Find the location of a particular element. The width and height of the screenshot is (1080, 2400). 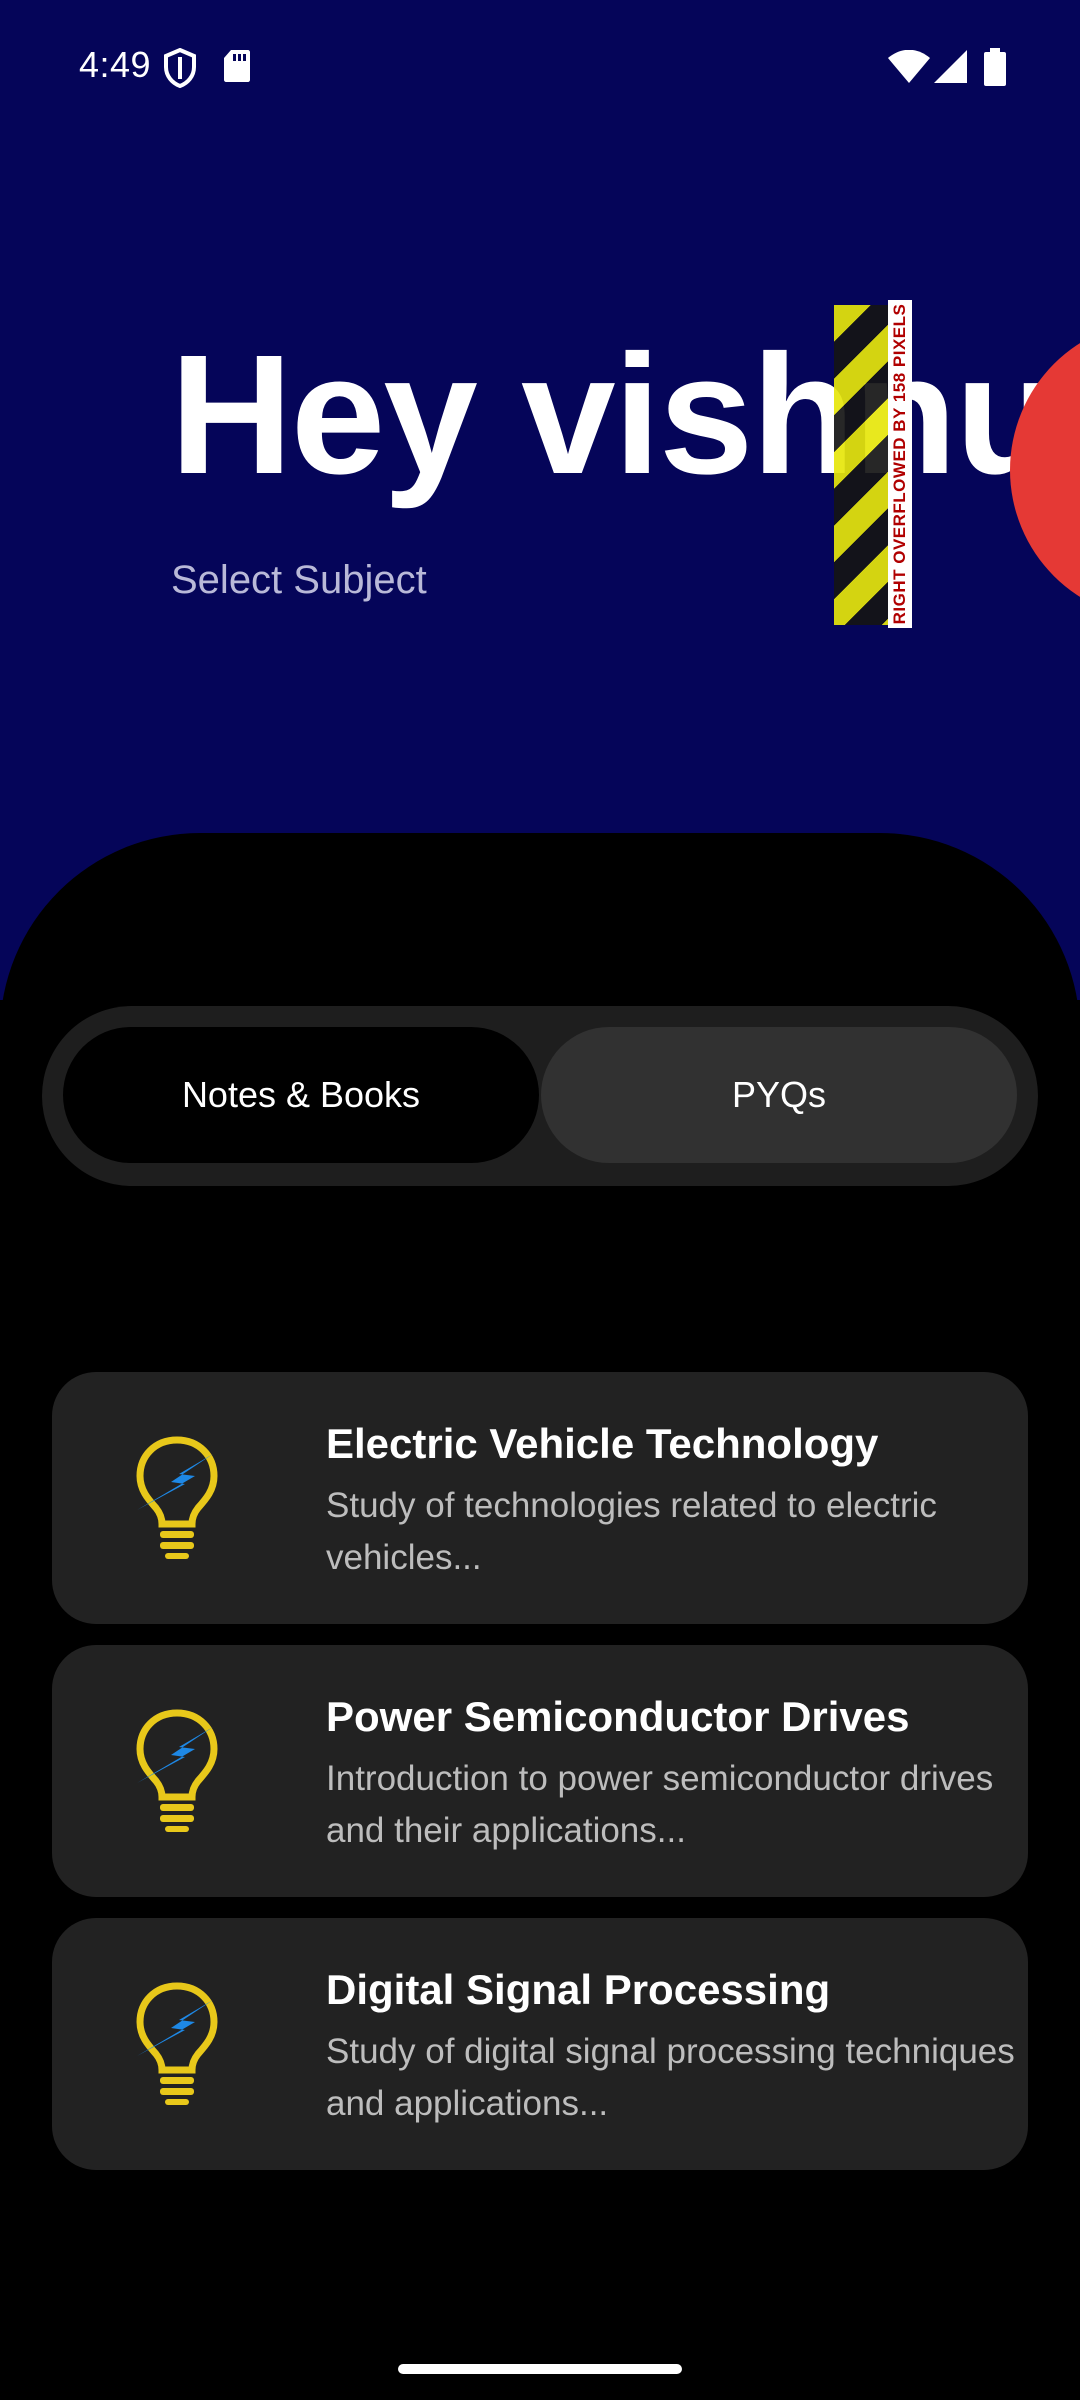

overflow-warning-text: RIGHT OVERFLOWED BY 158 PIXELS is located at coordinates (899, 464).